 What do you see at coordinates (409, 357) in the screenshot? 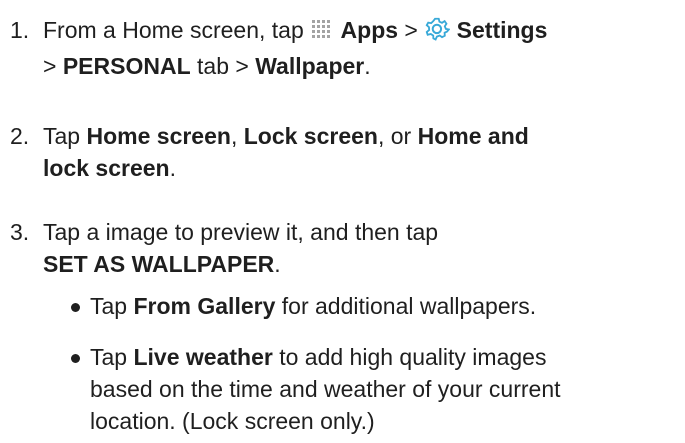
I see `bullet-text-fragment: to add high quality images` at bounding box center [409, 357].